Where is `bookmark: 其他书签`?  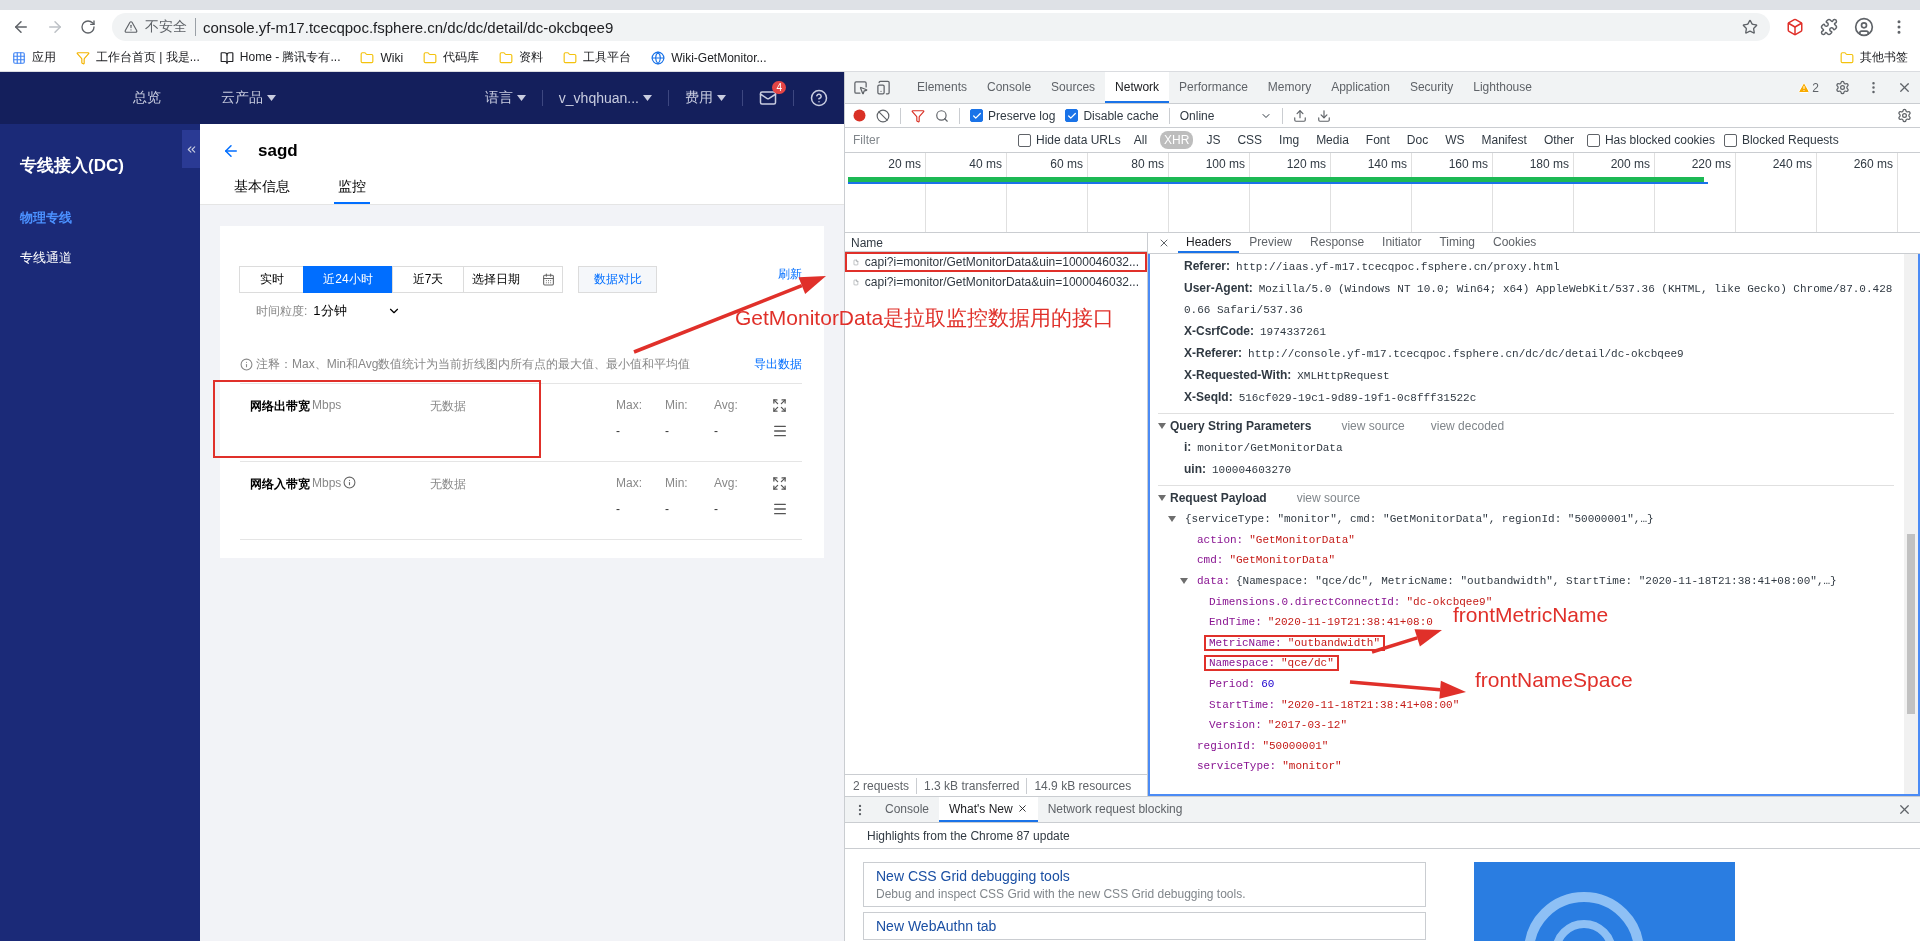
bookmark: 其他书签 is located at coordinates (1874, 57).